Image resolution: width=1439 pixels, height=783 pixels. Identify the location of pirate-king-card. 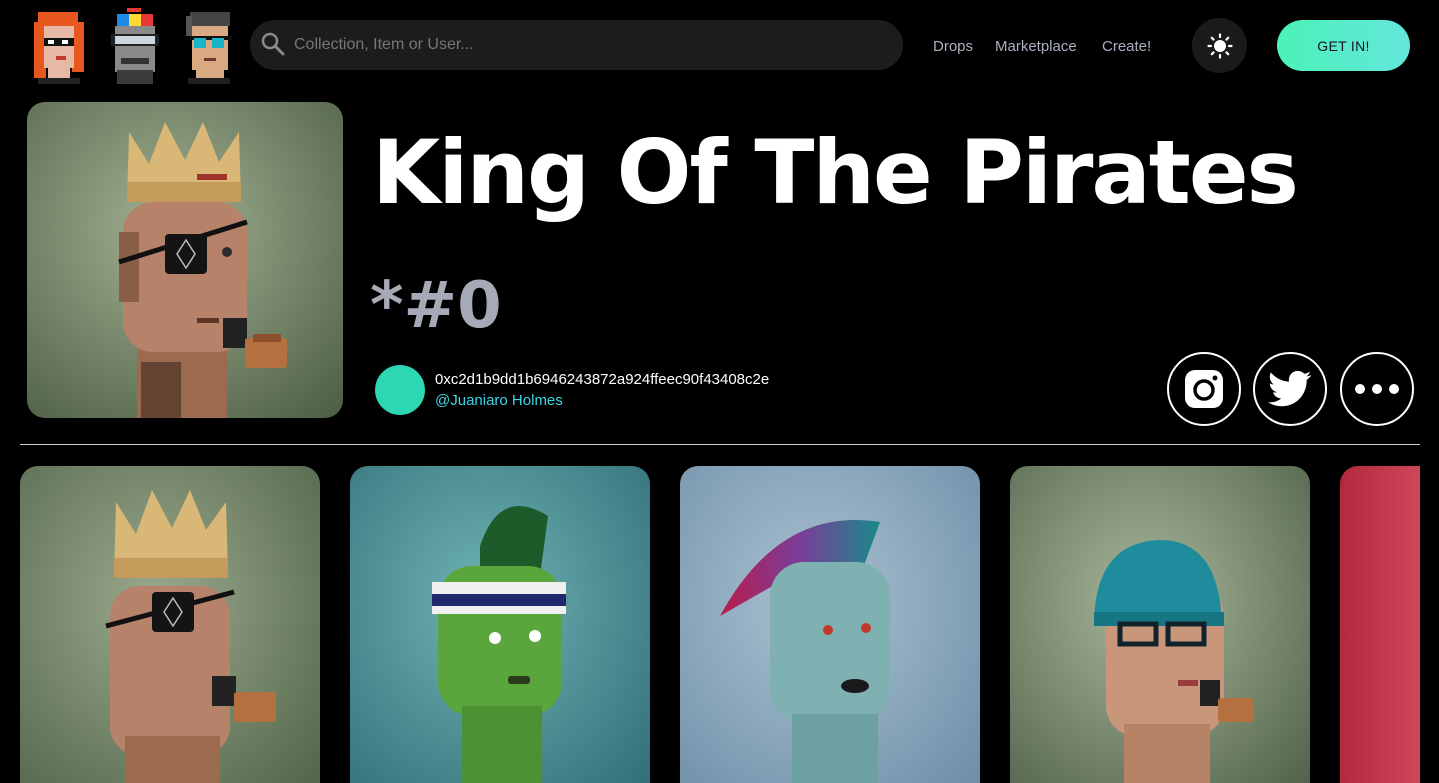
(170, 624).